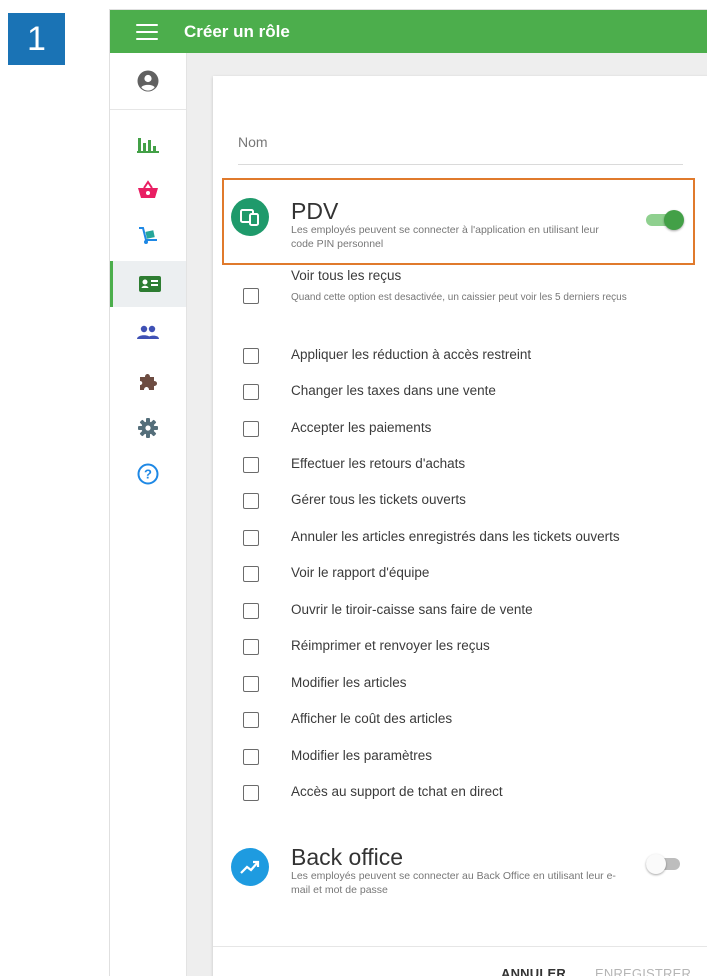  I want to click on permission-label: Voir tous les reçus, so click(346, 275).